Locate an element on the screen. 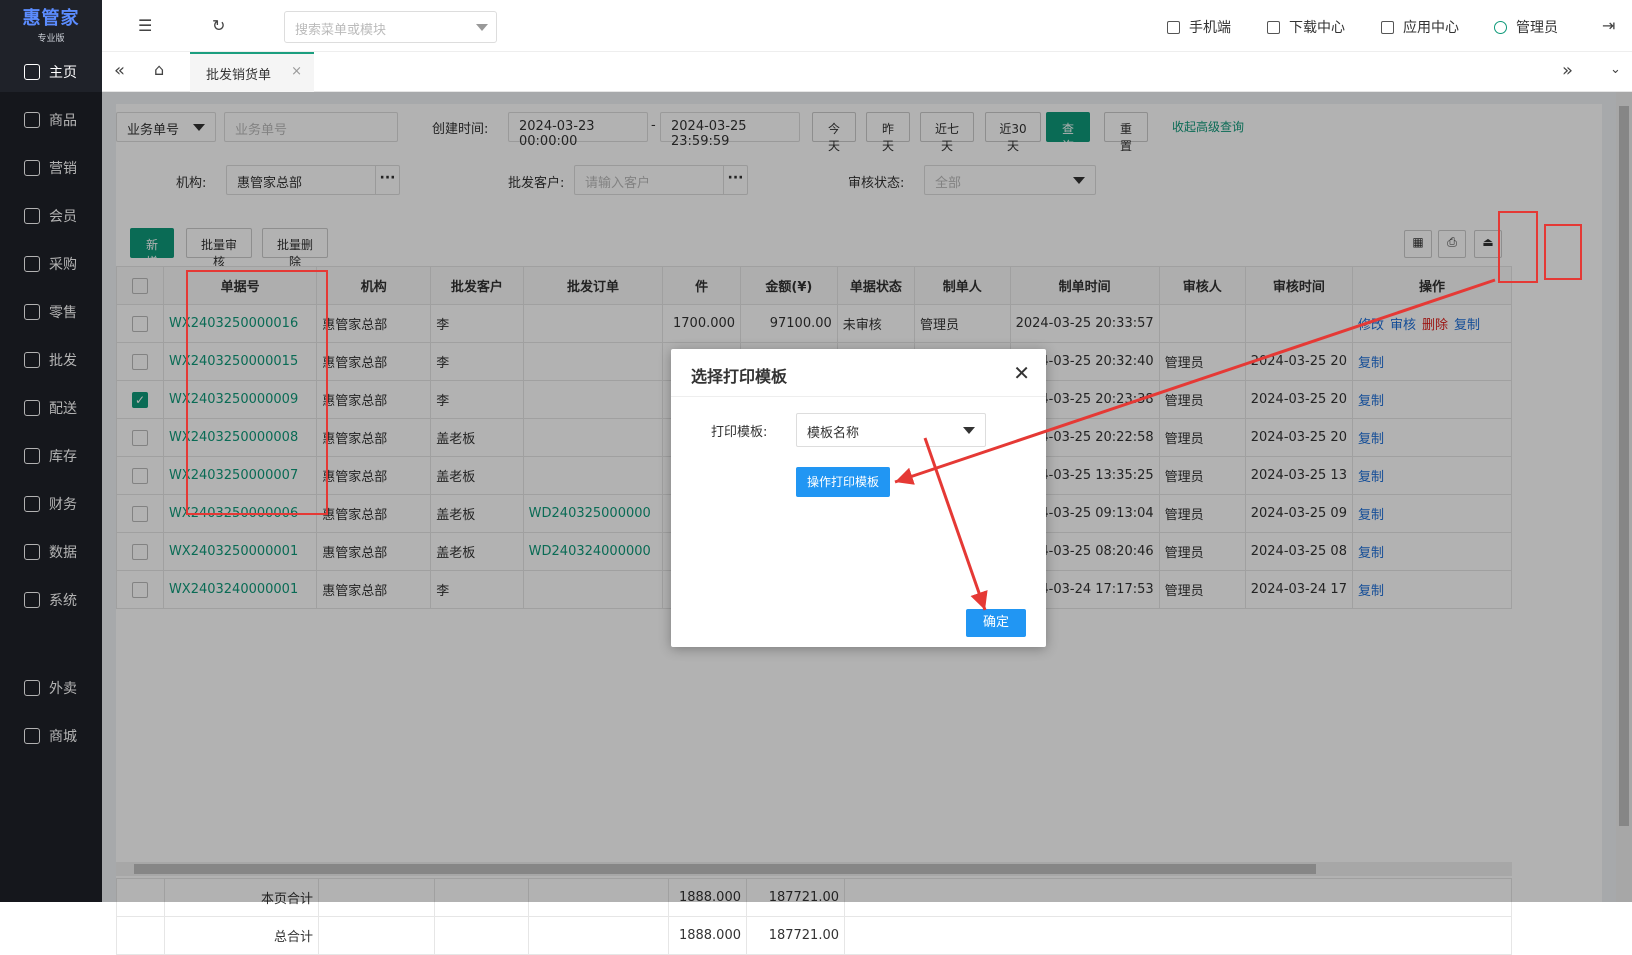 This screenshot has width=1632, height=955. grand-total-label: 总合计 is located at coordinates (241, 935).